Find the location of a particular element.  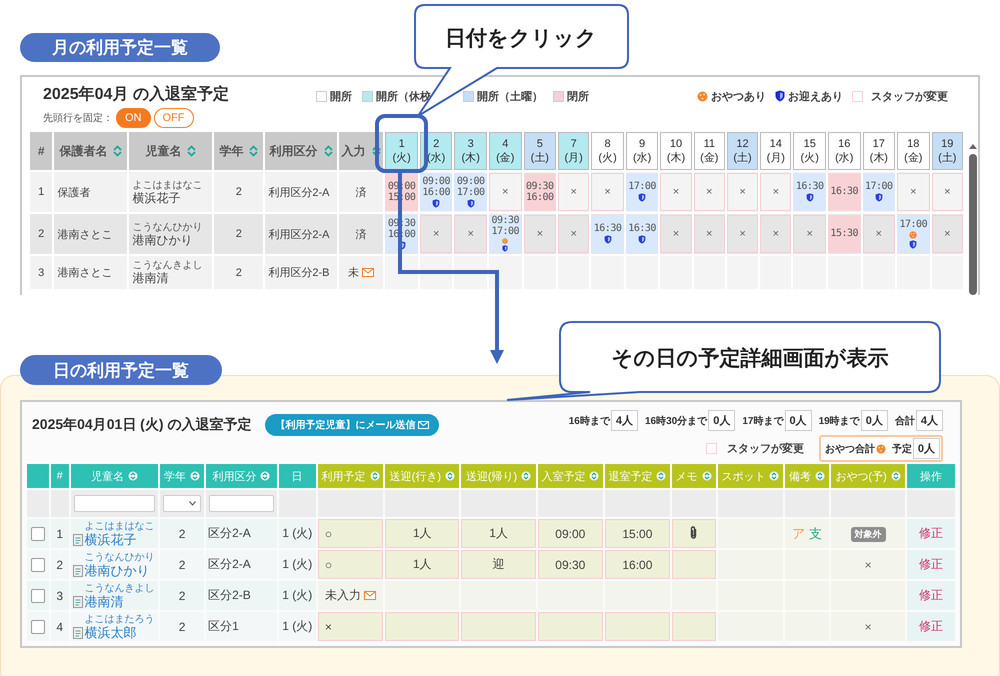

date-header: 3 (木) is located at coordinates (470, 151).